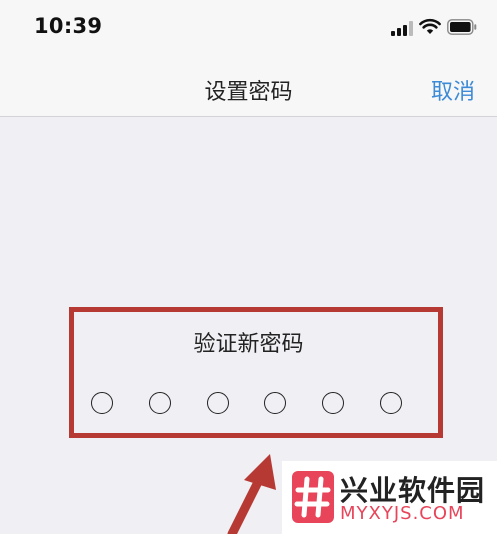  What do you see at coordinates (248, 92) in the screenshot?
I see `page-title: 设置密码` at bounding box center [248, 92].